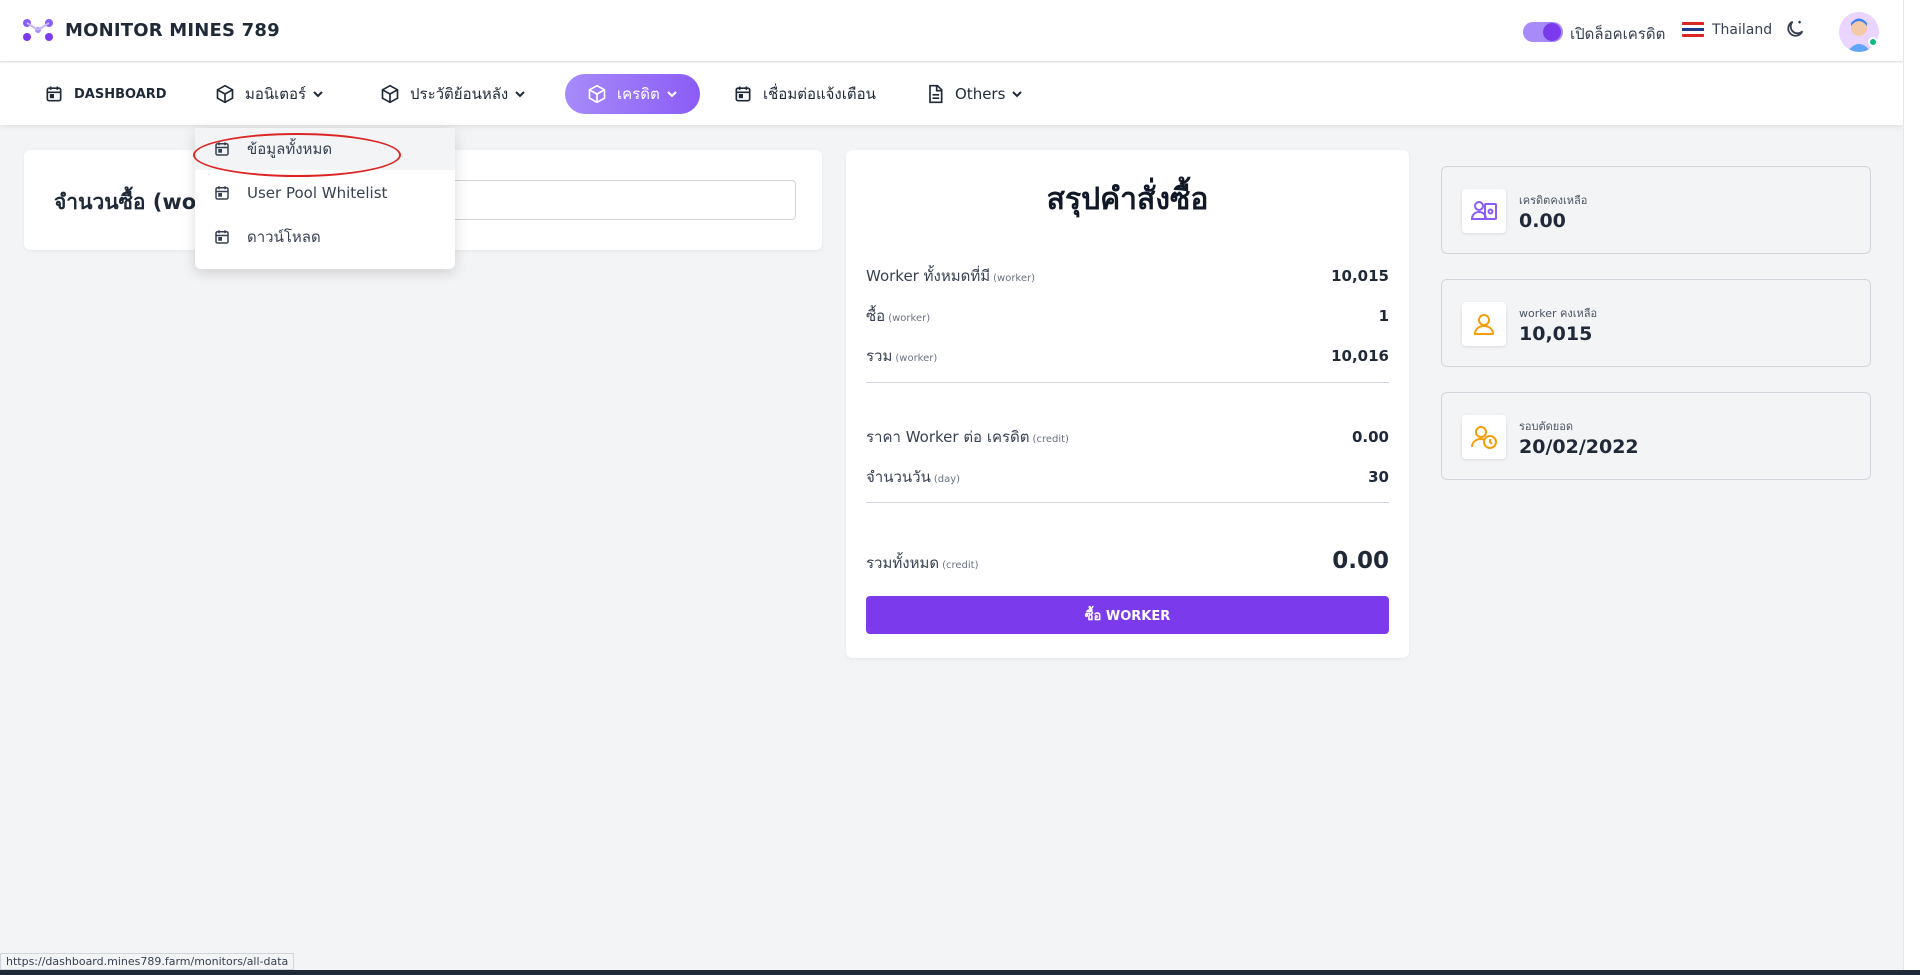 This screenshot has width=1920, height=975. I want to click on nav-notify: เชื่อมต่อแจ้งเตือน, so click(804, 94).